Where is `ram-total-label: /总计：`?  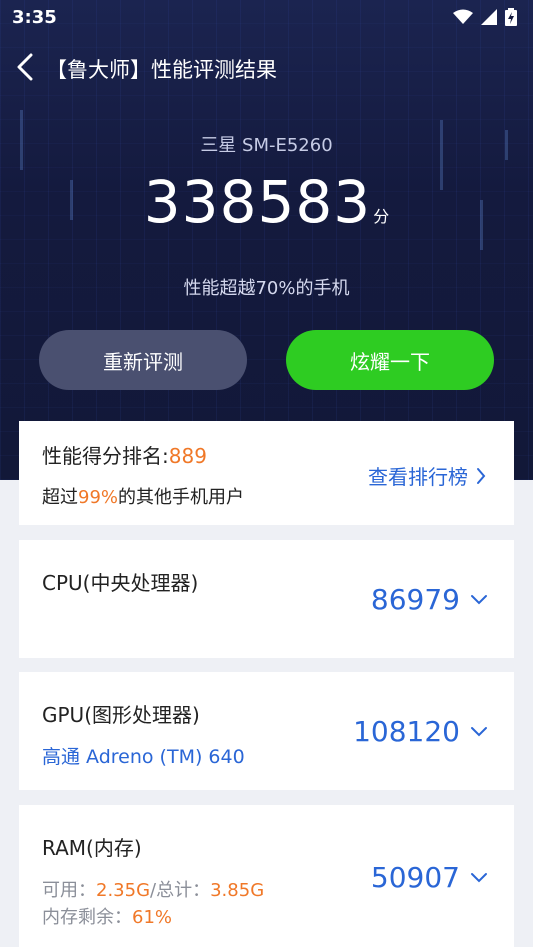
ram-total-label: /总计： is located at coordinates (180, 890).